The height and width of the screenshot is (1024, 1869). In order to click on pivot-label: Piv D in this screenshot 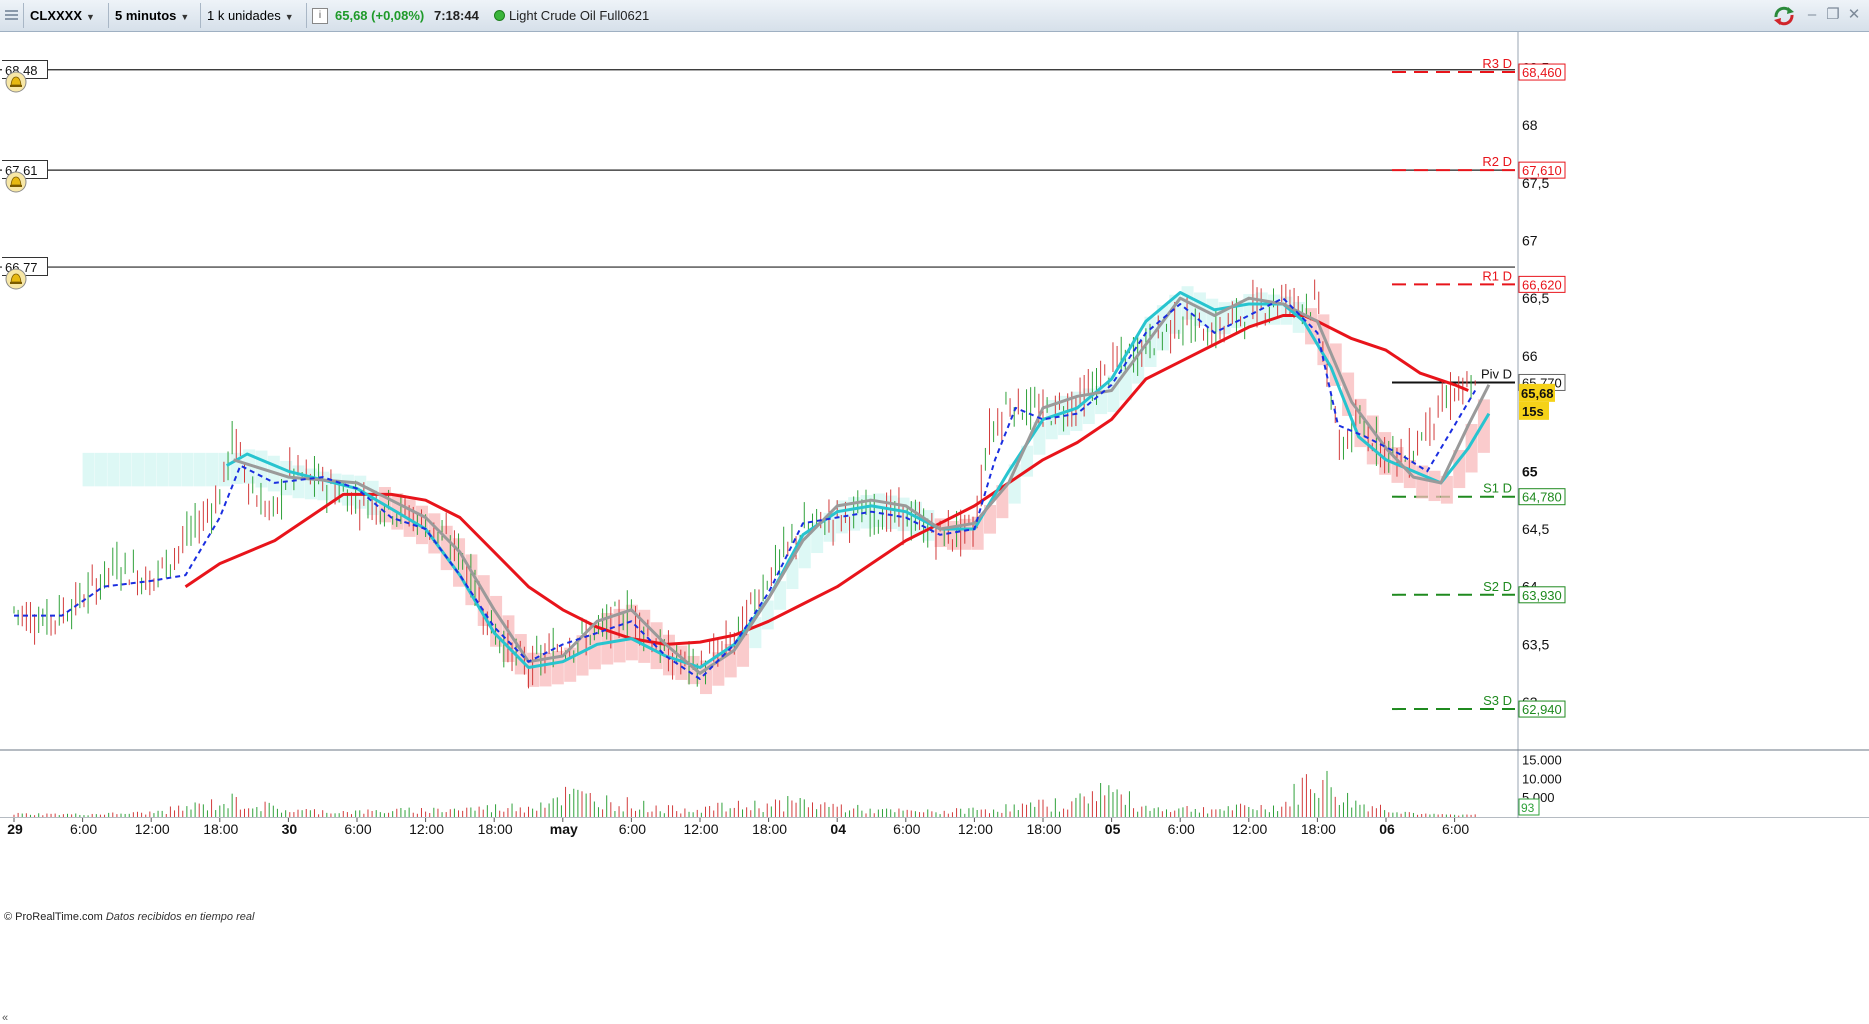, I will do `click(1496, 373)`.